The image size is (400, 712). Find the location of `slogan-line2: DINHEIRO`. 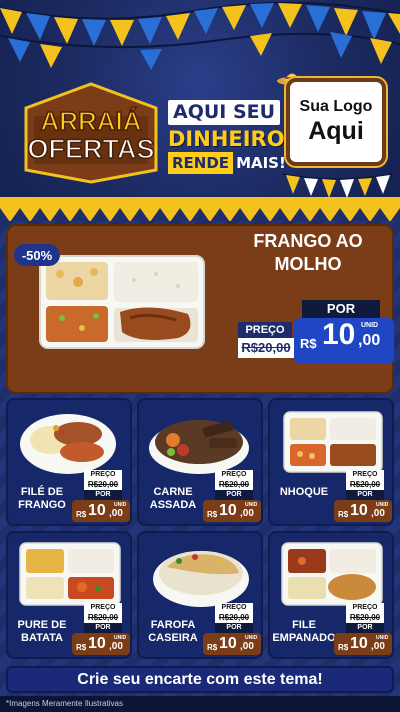

slogan-line2: DINHEIRO is located at coordinates (226, 139).